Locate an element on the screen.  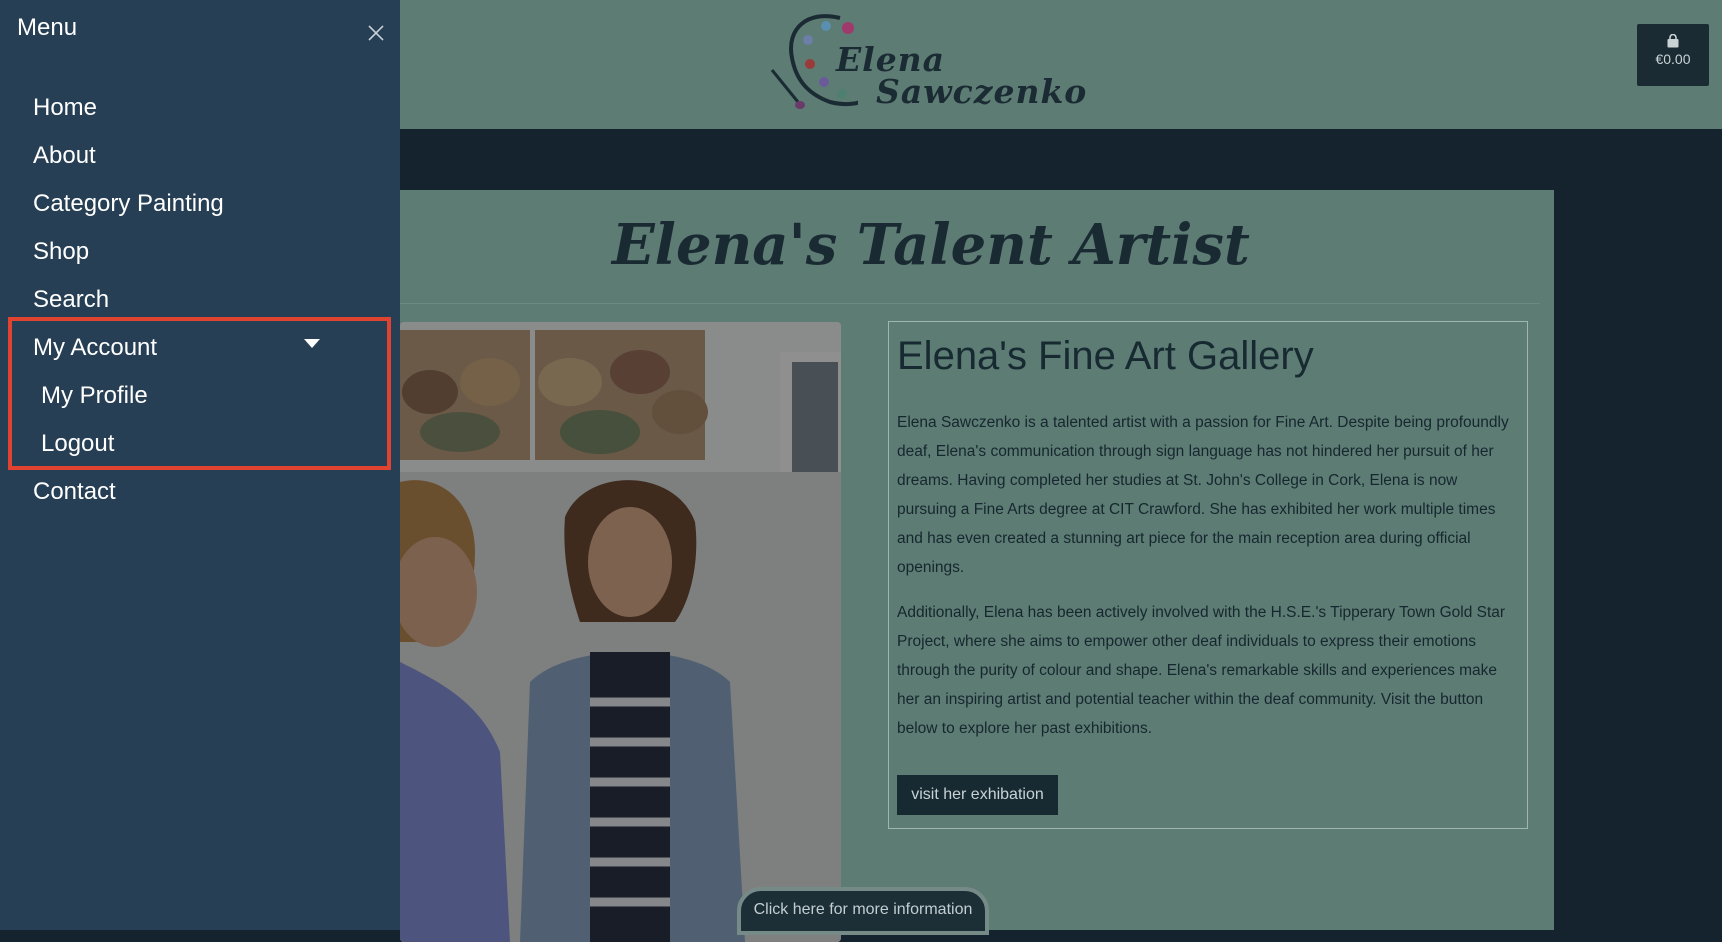
gallery-title: Elena's Fine Art Gallery is located at coordinates (1105, 356).